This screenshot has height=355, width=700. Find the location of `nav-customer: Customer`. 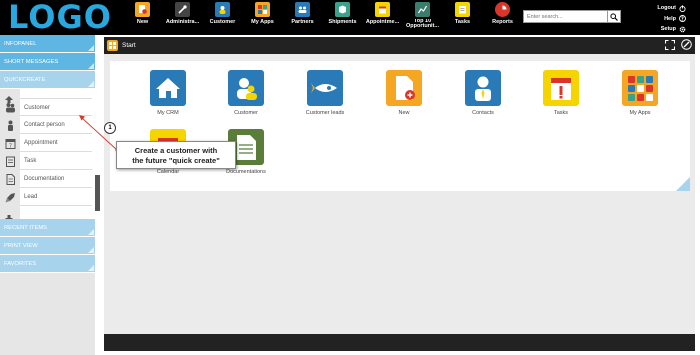

nav-customer: Customer is located at coordinates (222, 18).